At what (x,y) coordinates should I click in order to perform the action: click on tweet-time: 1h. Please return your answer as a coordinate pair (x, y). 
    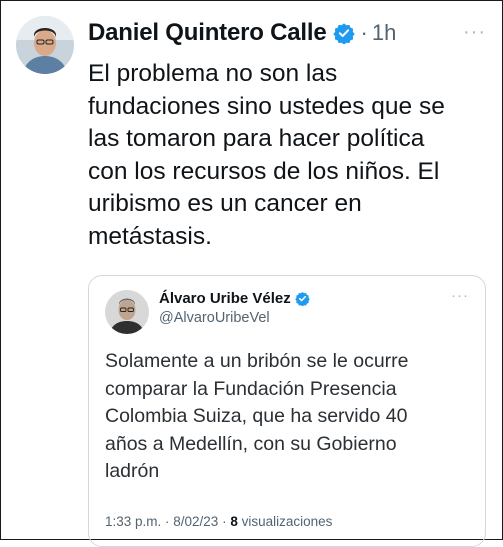
    Looking at the image, I should click on (384, 33).